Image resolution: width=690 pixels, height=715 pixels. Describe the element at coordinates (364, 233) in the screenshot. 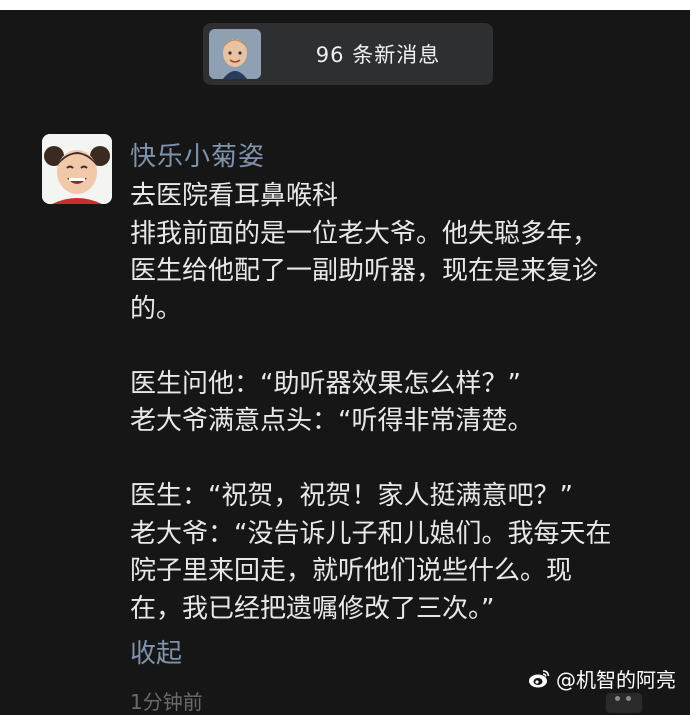

I see `post-line: 排我前面的是一位老大爷。他失聪多年，` at that location.